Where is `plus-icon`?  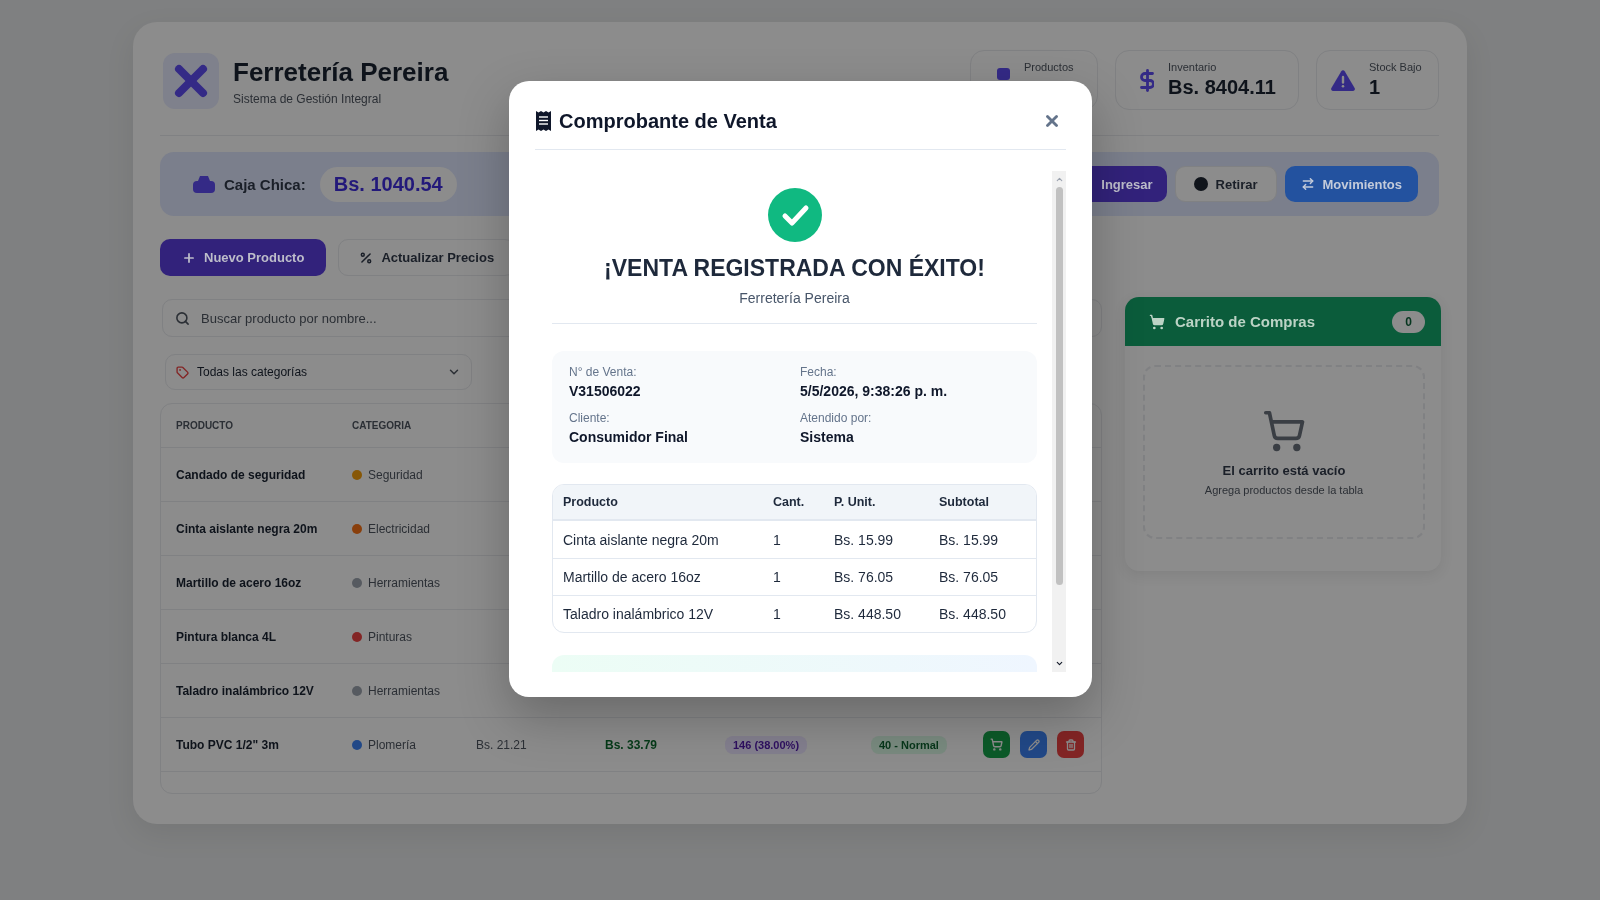 plus-icon is located at coordinates (189, 257).